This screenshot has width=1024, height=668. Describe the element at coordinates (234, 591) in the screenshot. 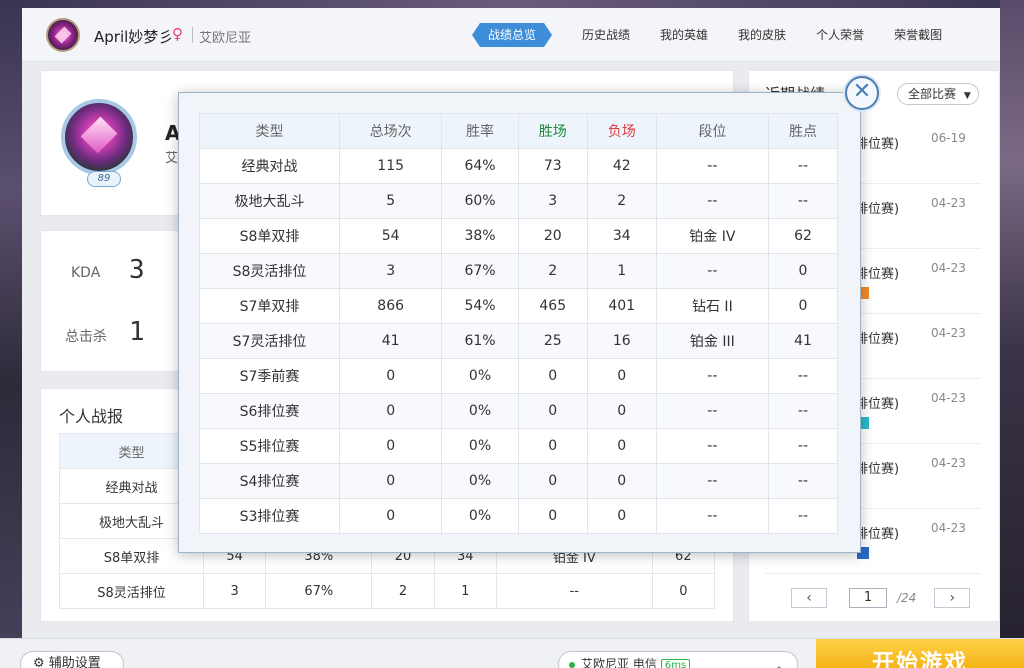

I see `table-cell: 3` at that location.